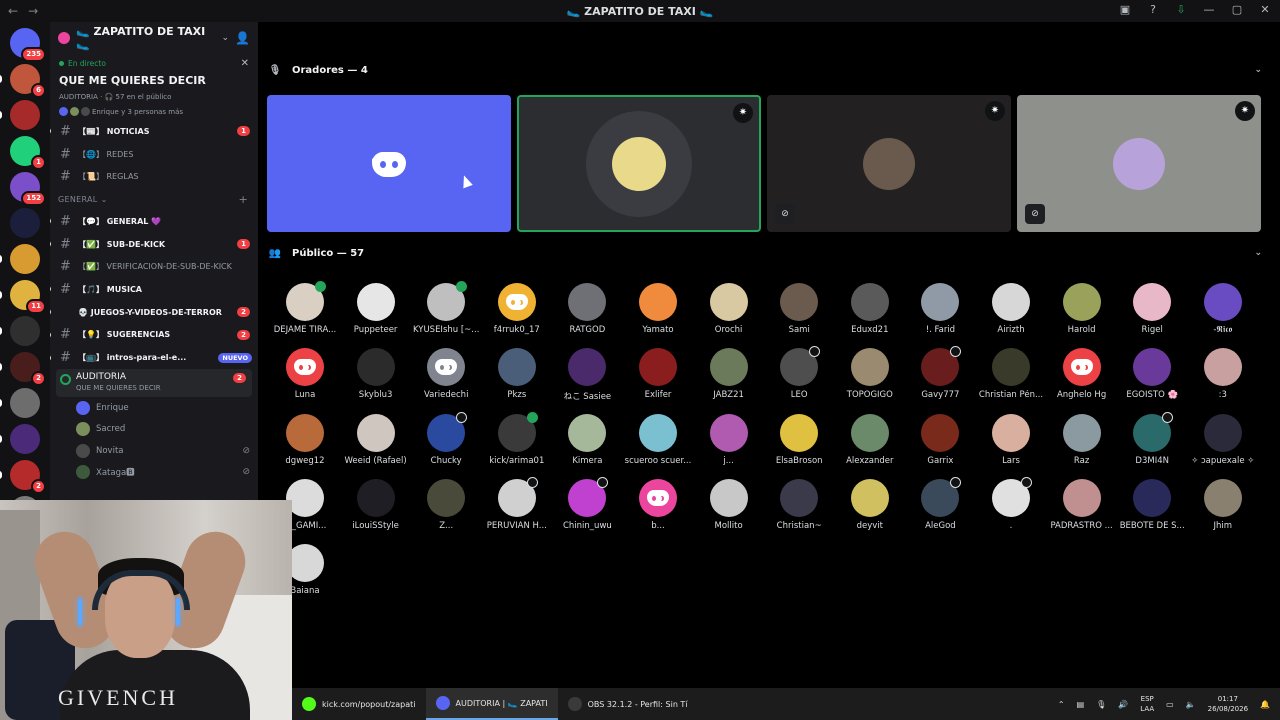 This screenshot has height=720, width=1280. Describe the element at coordinates (1011, 503) in the screenshot. I see `audience-member: .` at that location.